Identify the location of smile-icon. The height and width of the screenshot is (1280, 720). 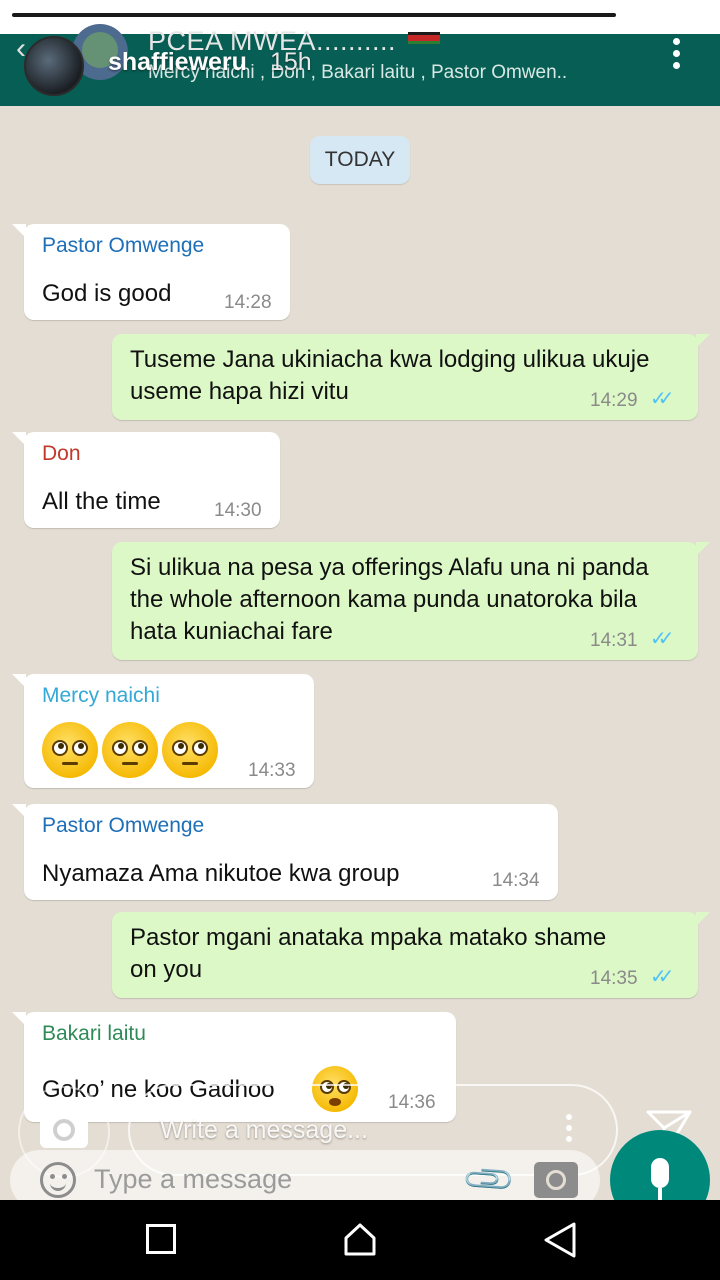
(58, 1180).